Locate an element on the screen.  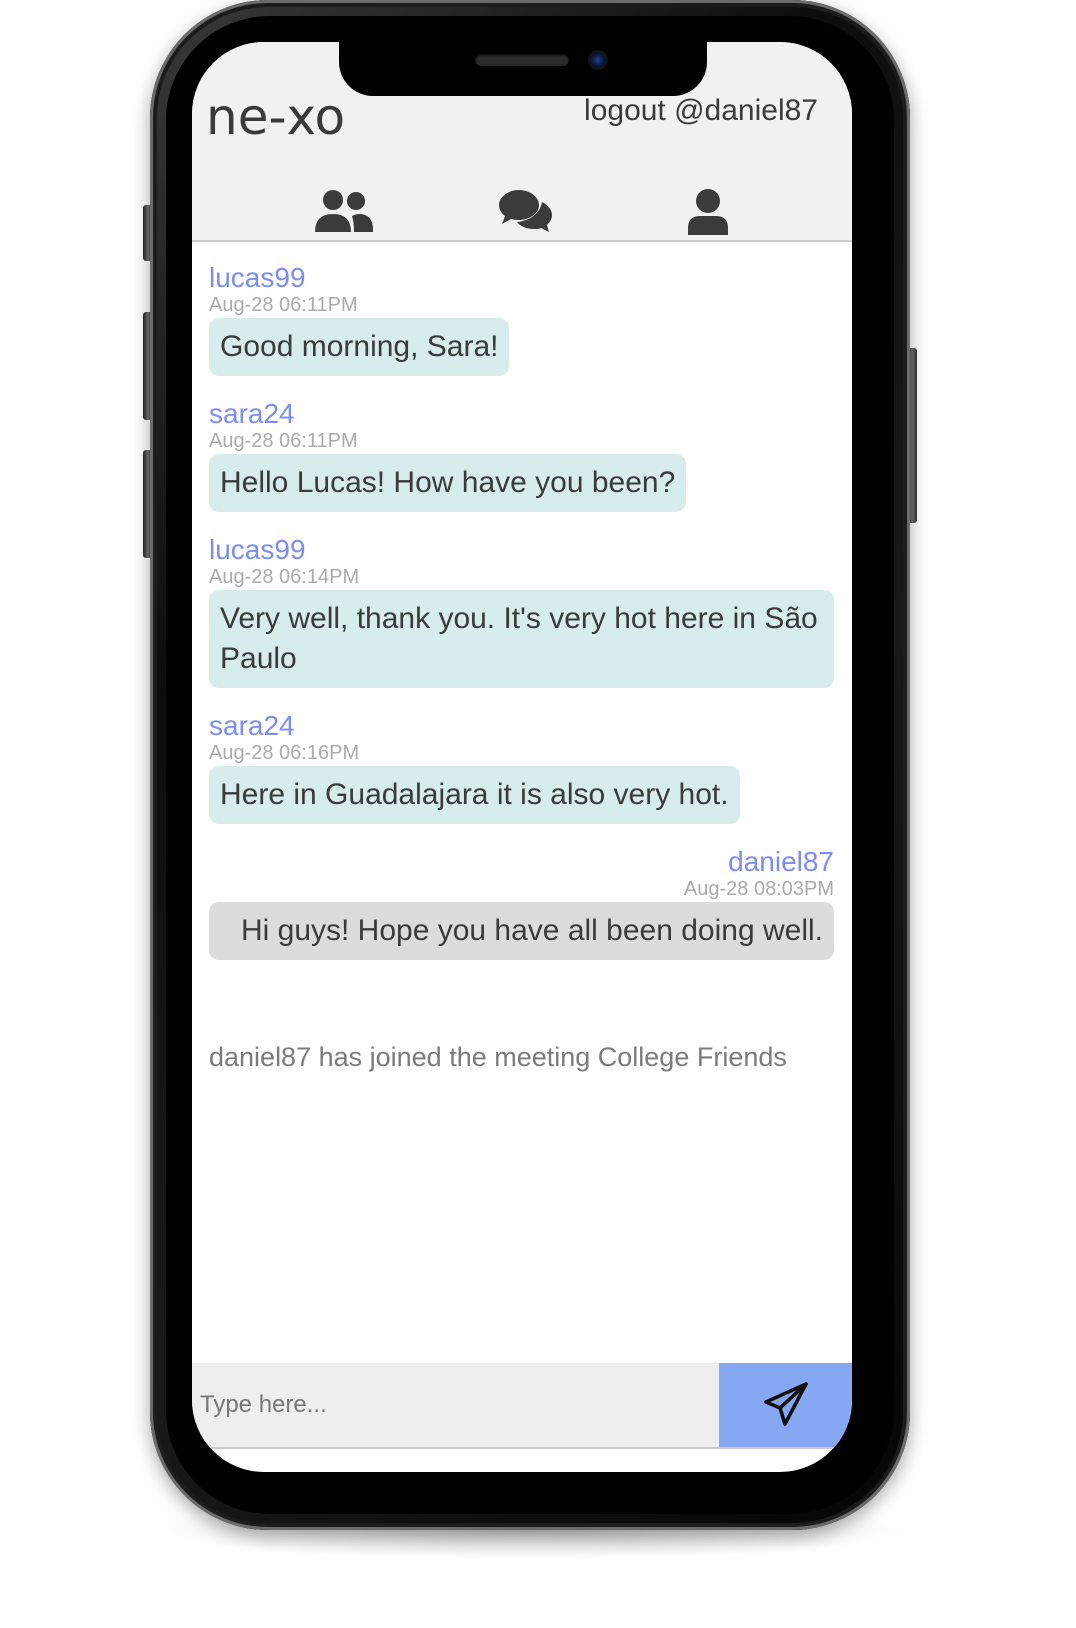
message-composer is located at coordinates (522, 1406).